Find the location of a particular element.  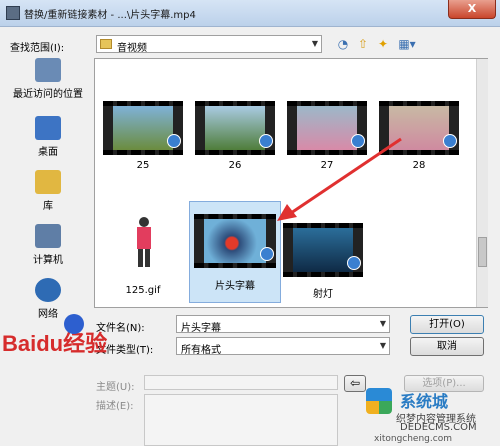

open-button: 打开(O) is located at coordinates (447, 324).